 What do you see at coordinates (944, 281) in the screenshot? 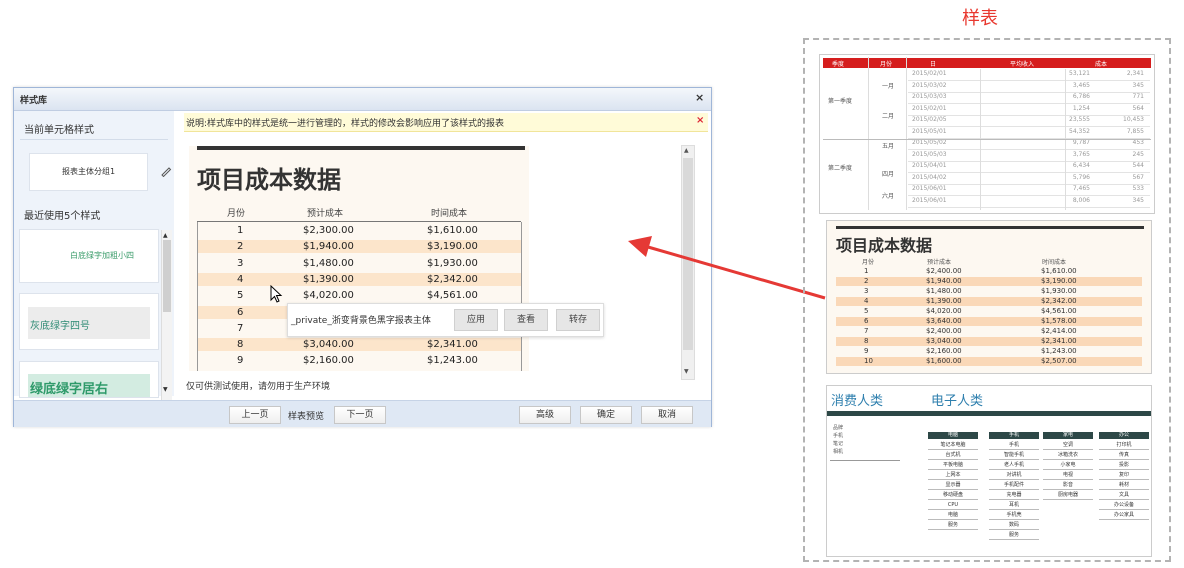
I see `estimated-cost-cell: $1,940.00` at bounding box center [944, 281].